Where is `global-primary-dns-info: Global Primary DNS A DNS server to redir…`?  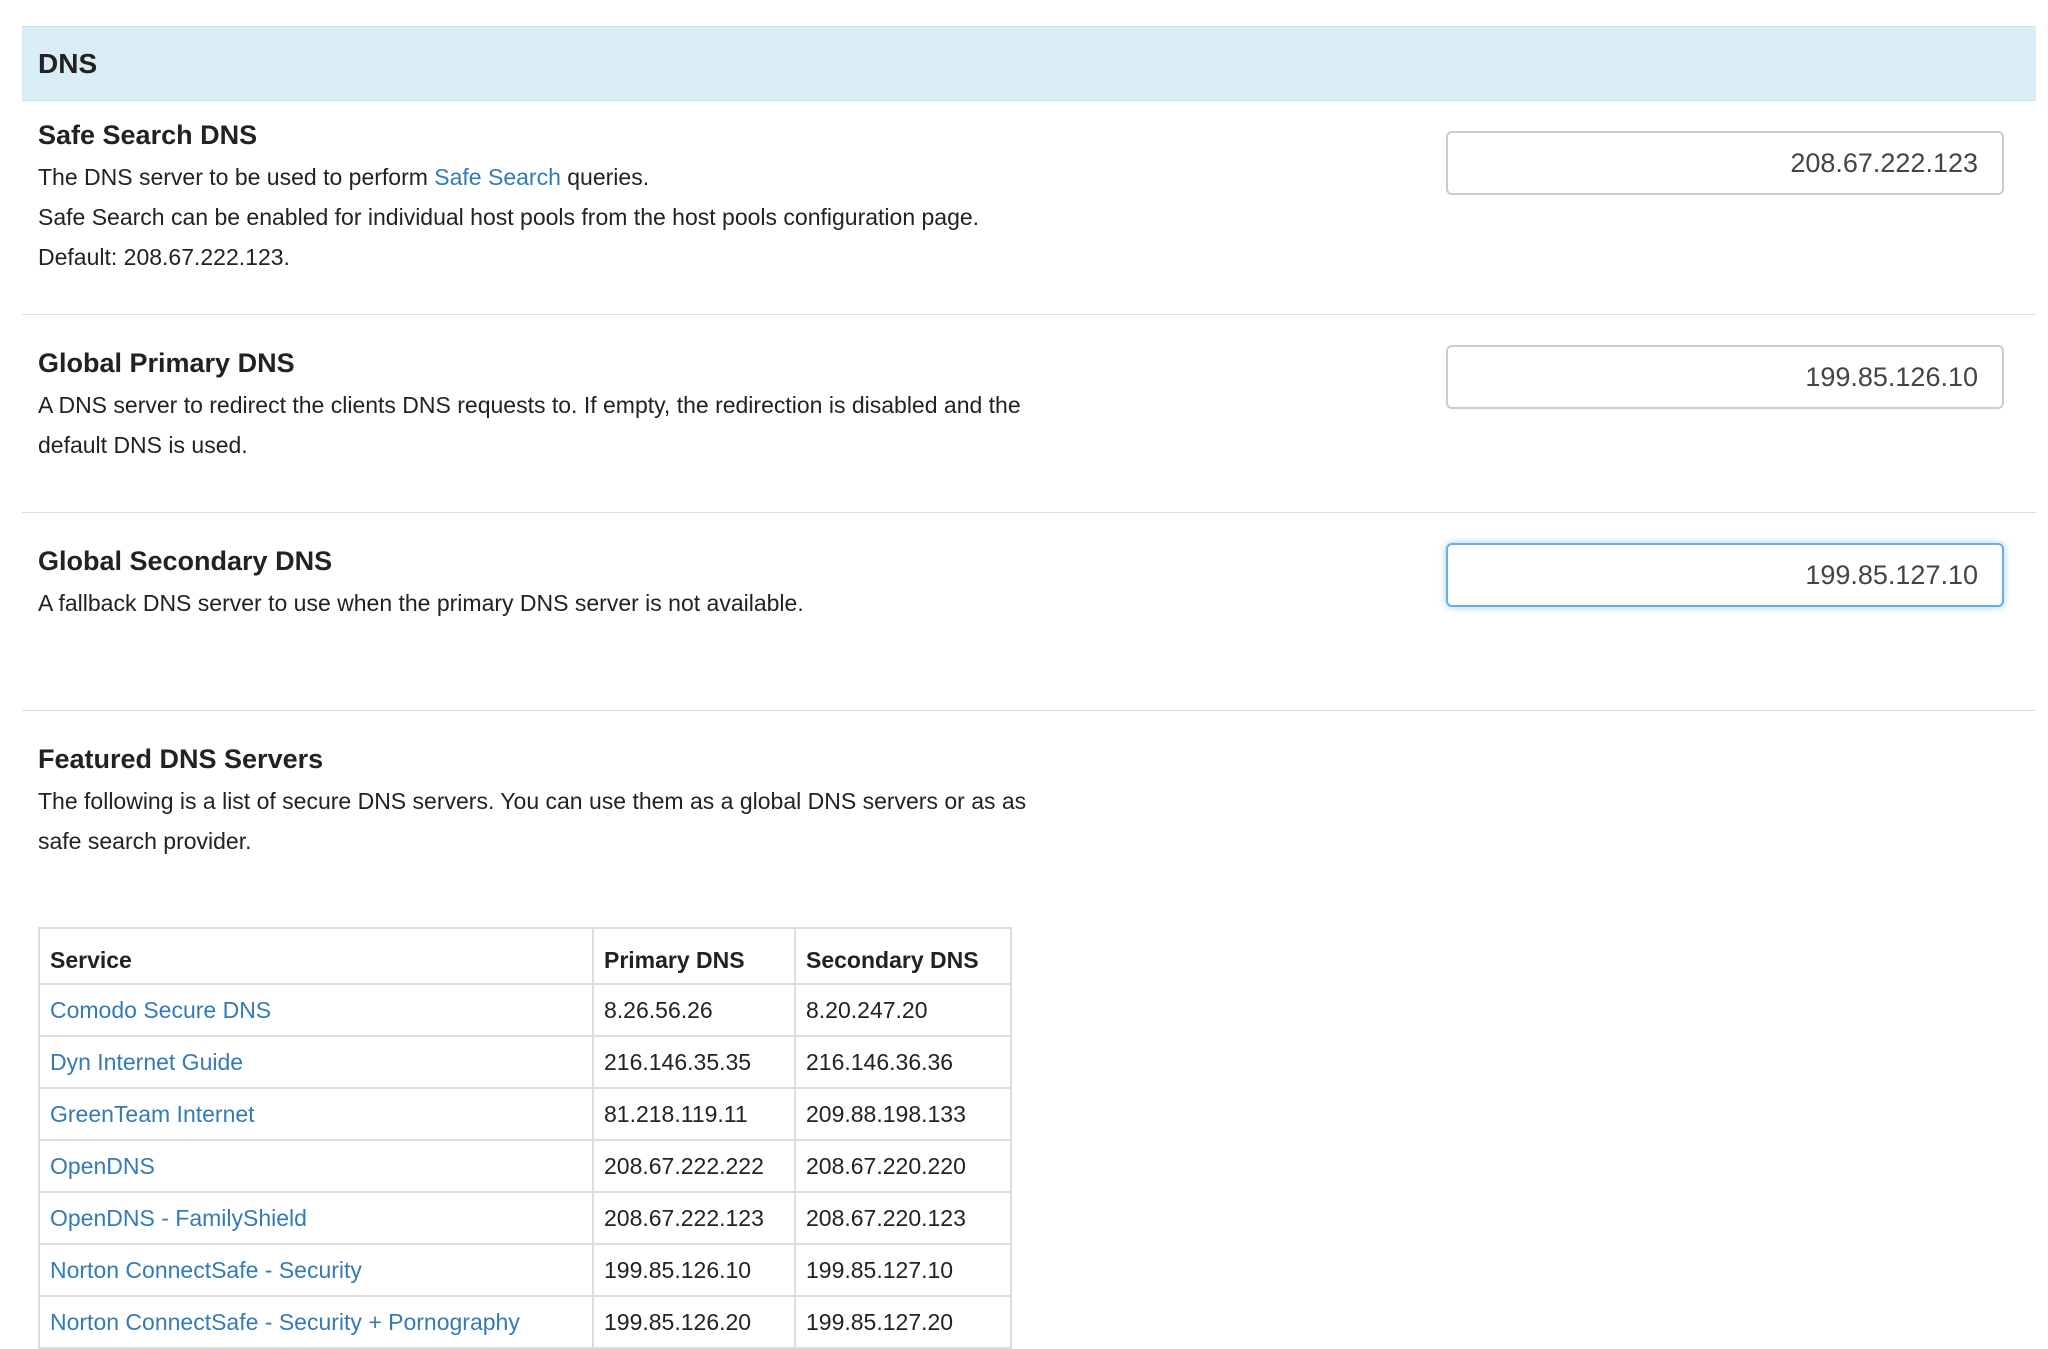 global-primary-dns-info: Global Primary DNS A DNS server to redir… is located at coordinates (543, 405).